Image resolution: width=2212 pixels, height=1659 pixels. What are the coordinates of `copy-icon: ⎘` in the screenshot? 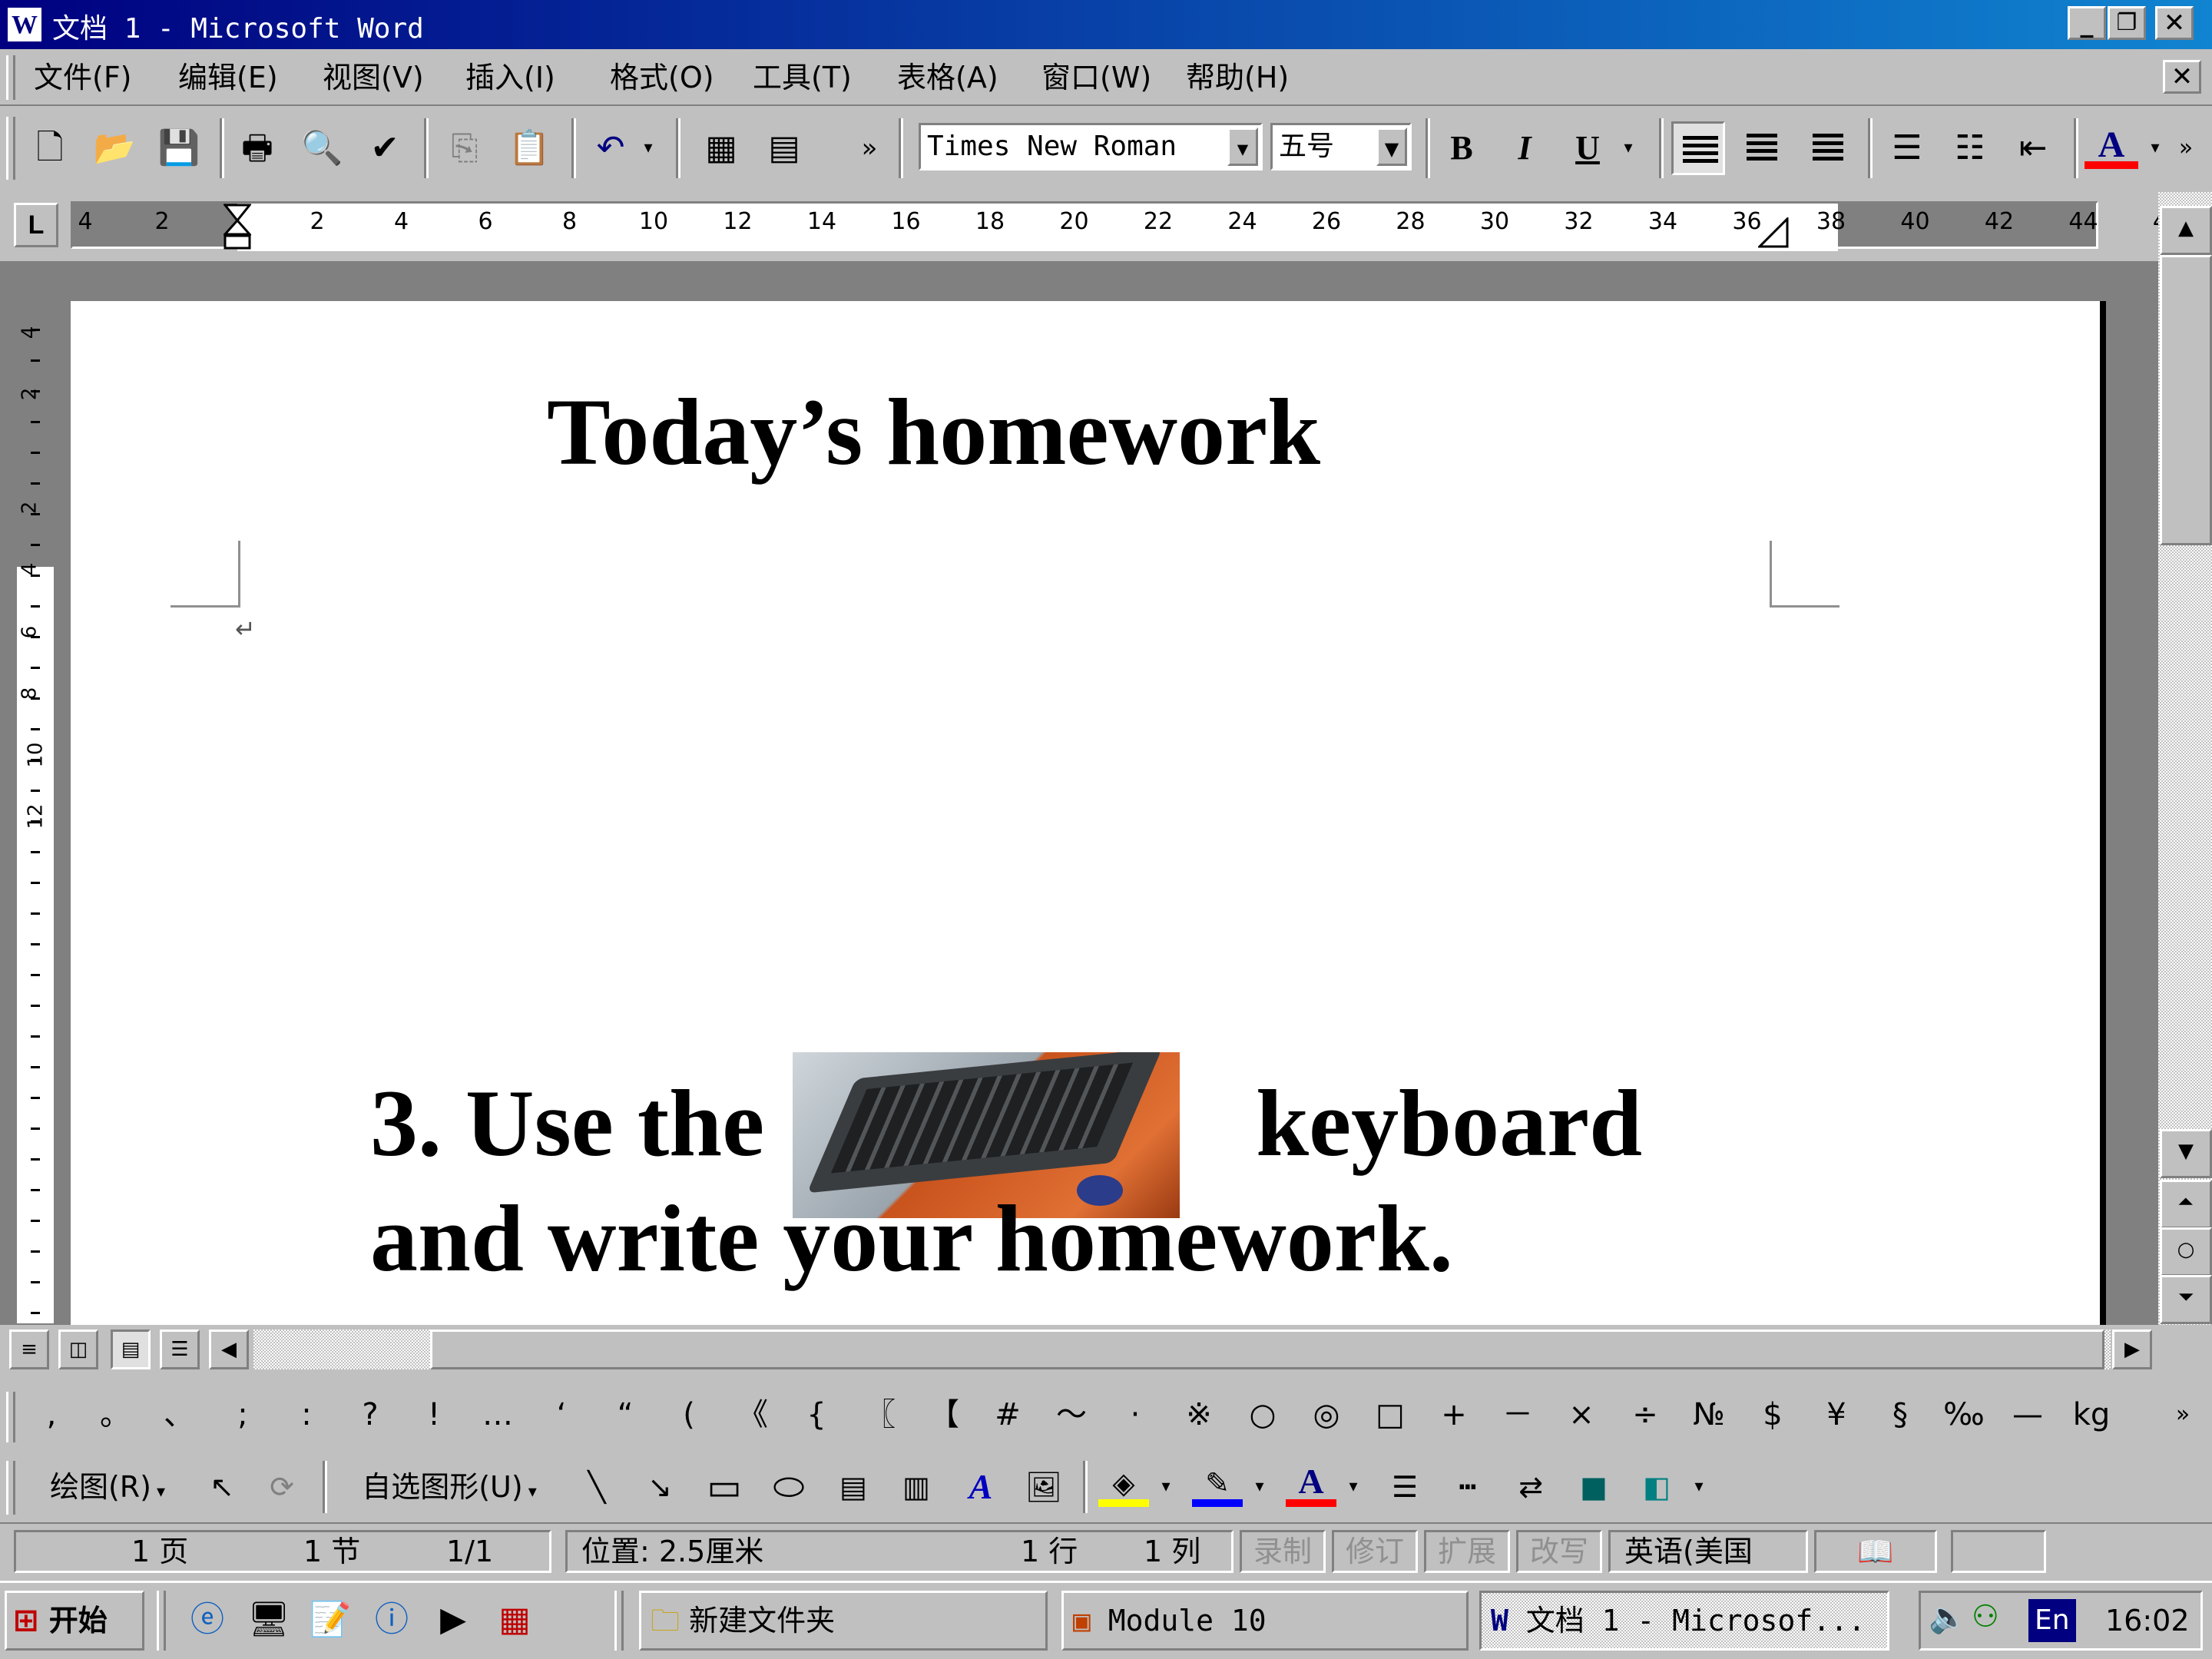 It's located at (465, 148).